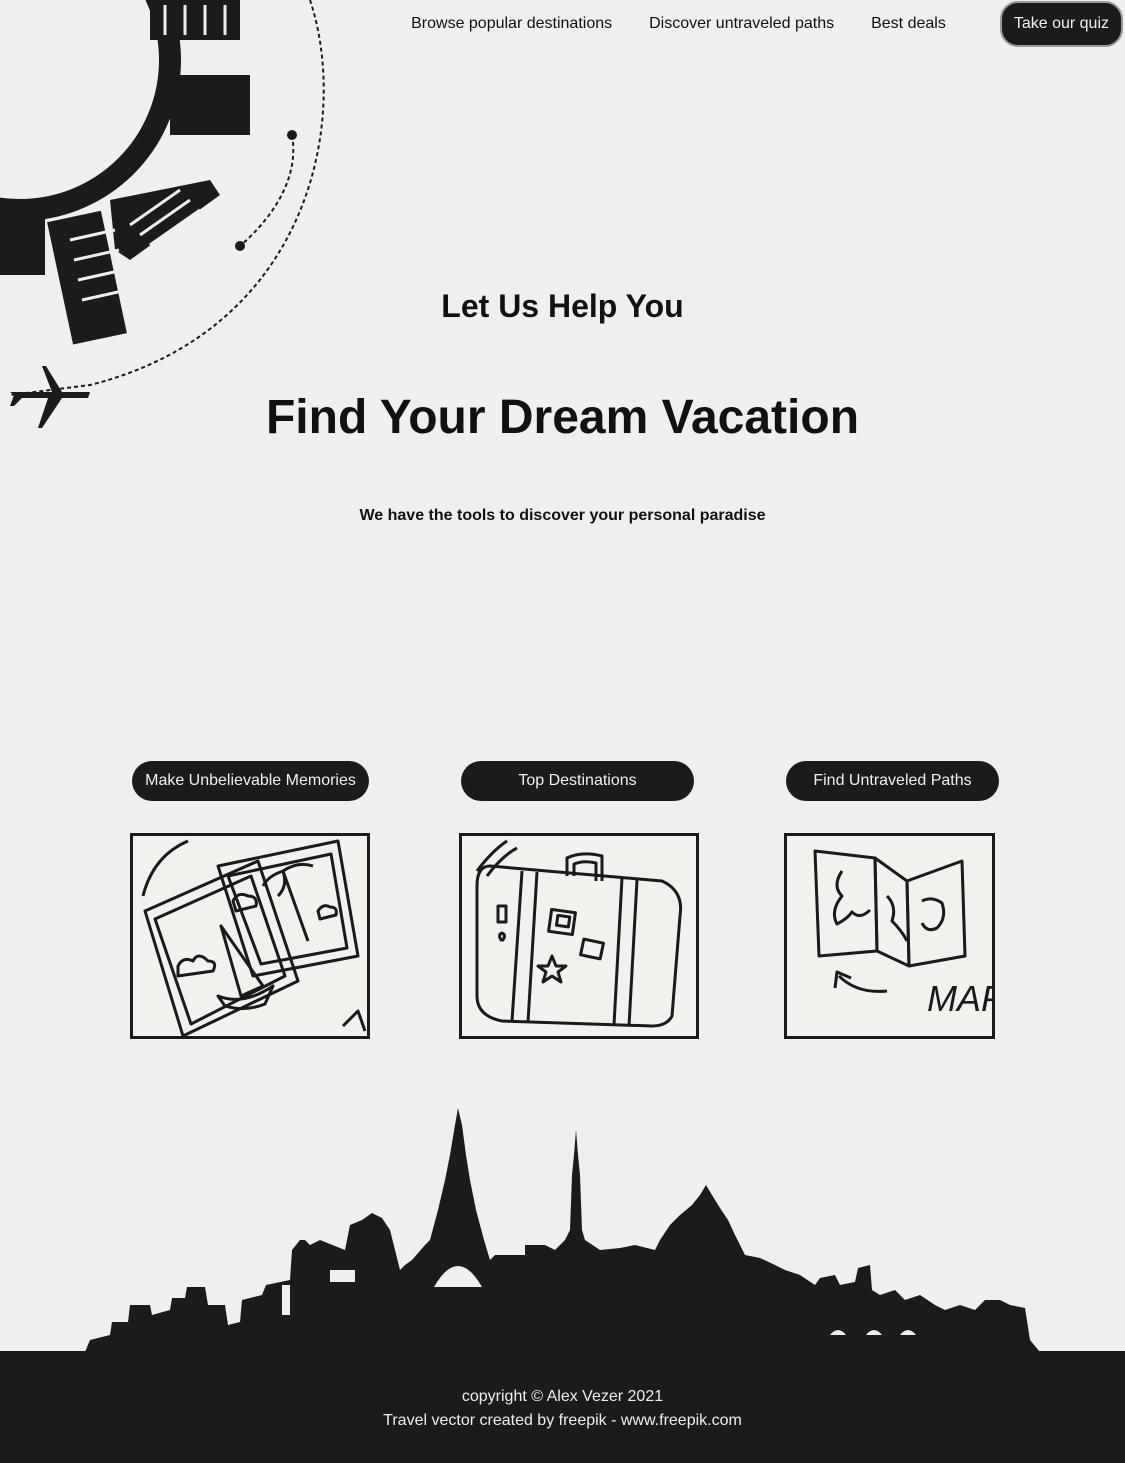 Image resolution: width=1125 pixels, height=1463 pixels. I want to click on map-label: MAP, so click(959, 998).